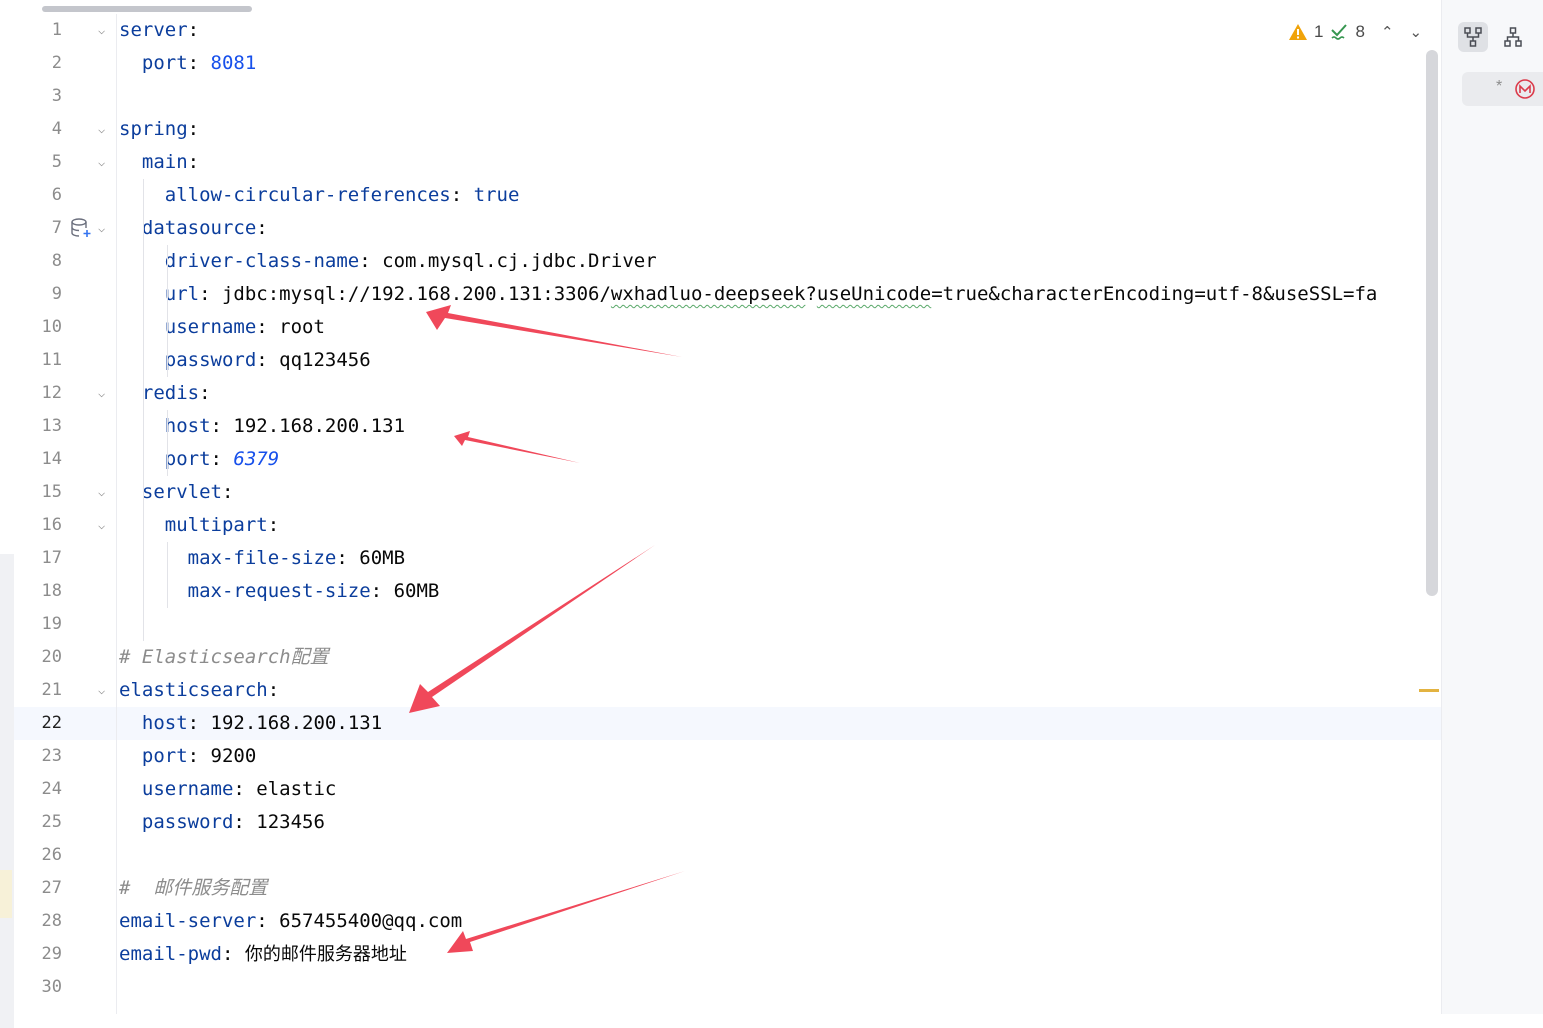 The width and height of the screenshot is (1543, 1028). I want to click on yaml-value: 6379, so click(256, 459).